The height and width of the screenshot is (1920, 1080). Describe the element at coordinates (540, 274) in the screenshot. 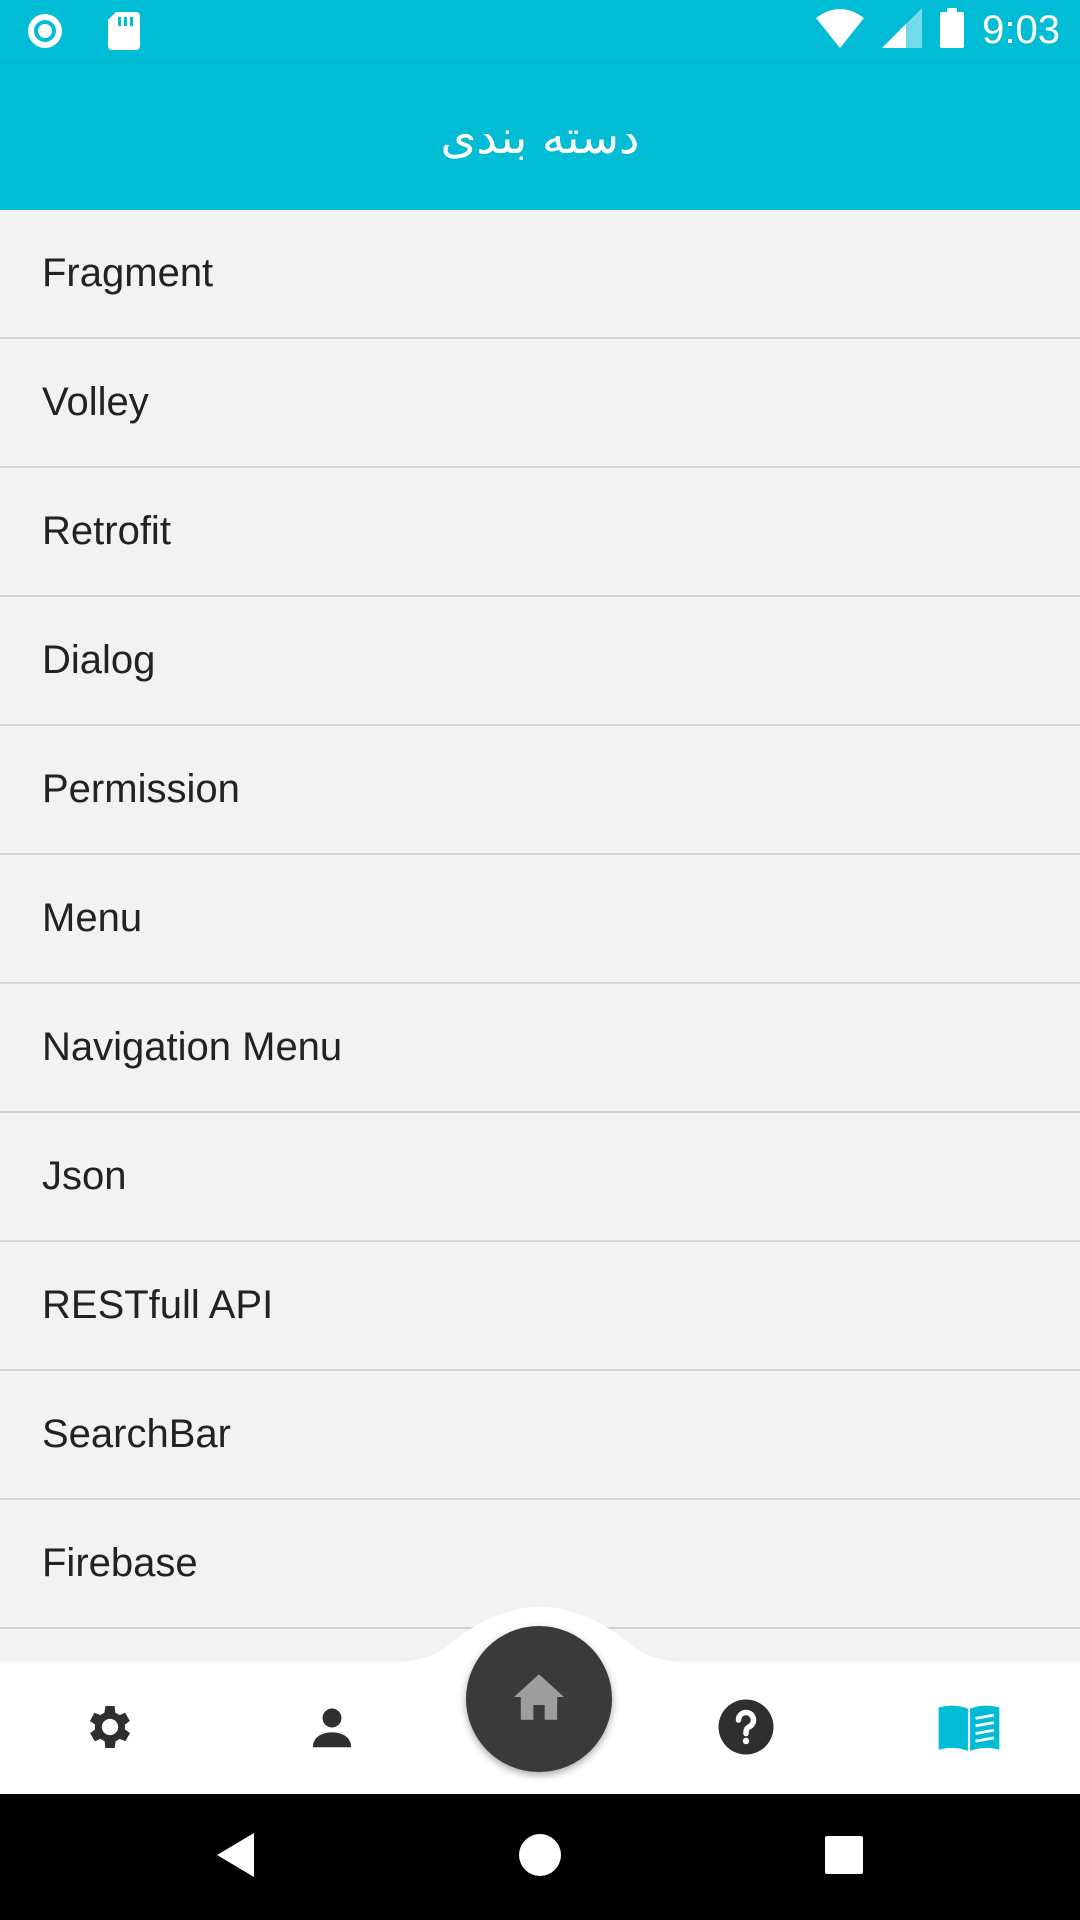

I see `list-item: Fragment` at that location.